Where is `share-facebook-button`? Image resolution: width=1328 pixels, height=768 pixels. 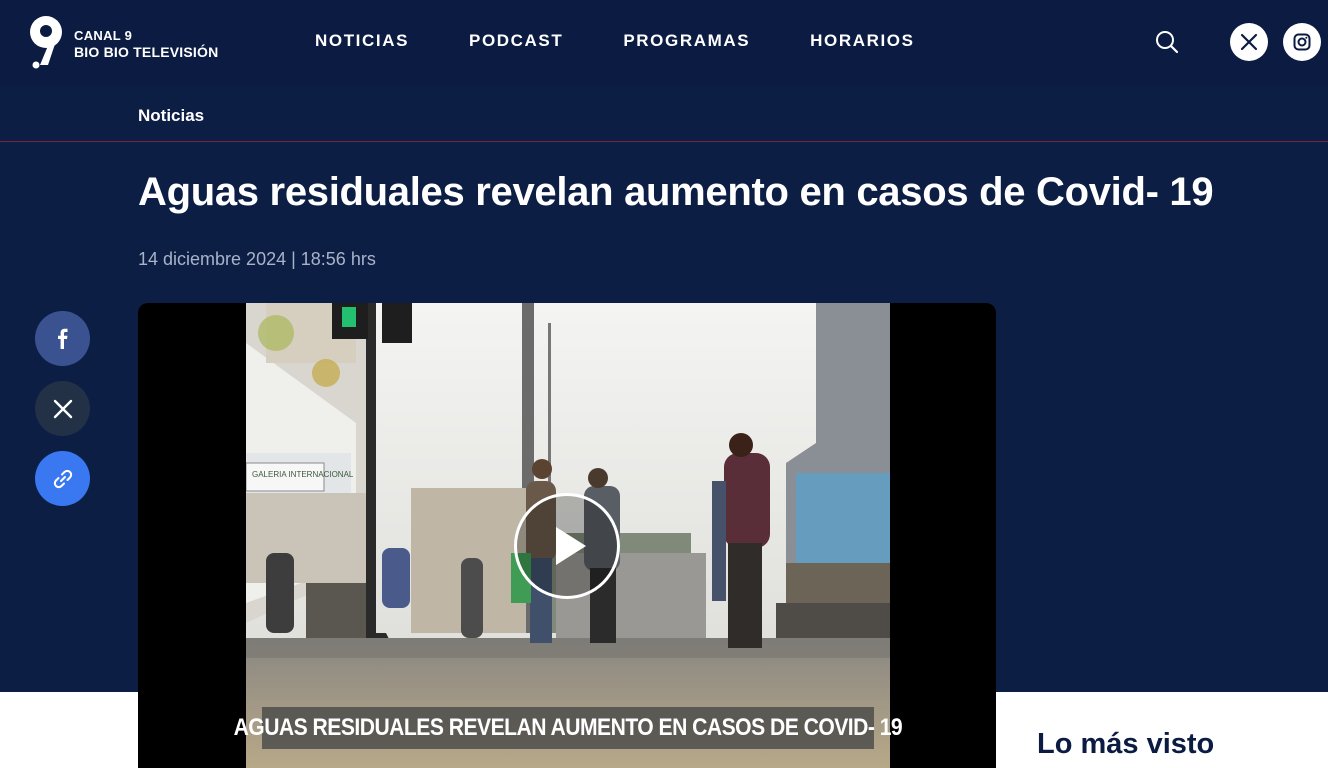 share-facebook-button is located at coordinates (62, 338).